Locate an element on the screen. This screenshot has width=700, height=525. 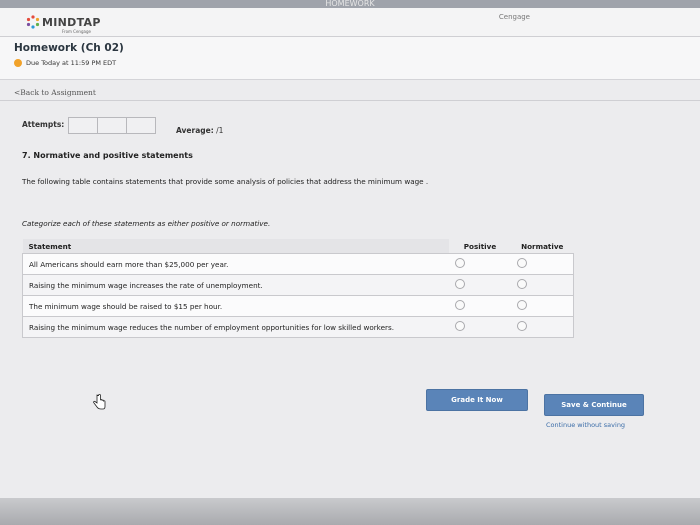
attempts-indicator is located at coordinates (112, 125).